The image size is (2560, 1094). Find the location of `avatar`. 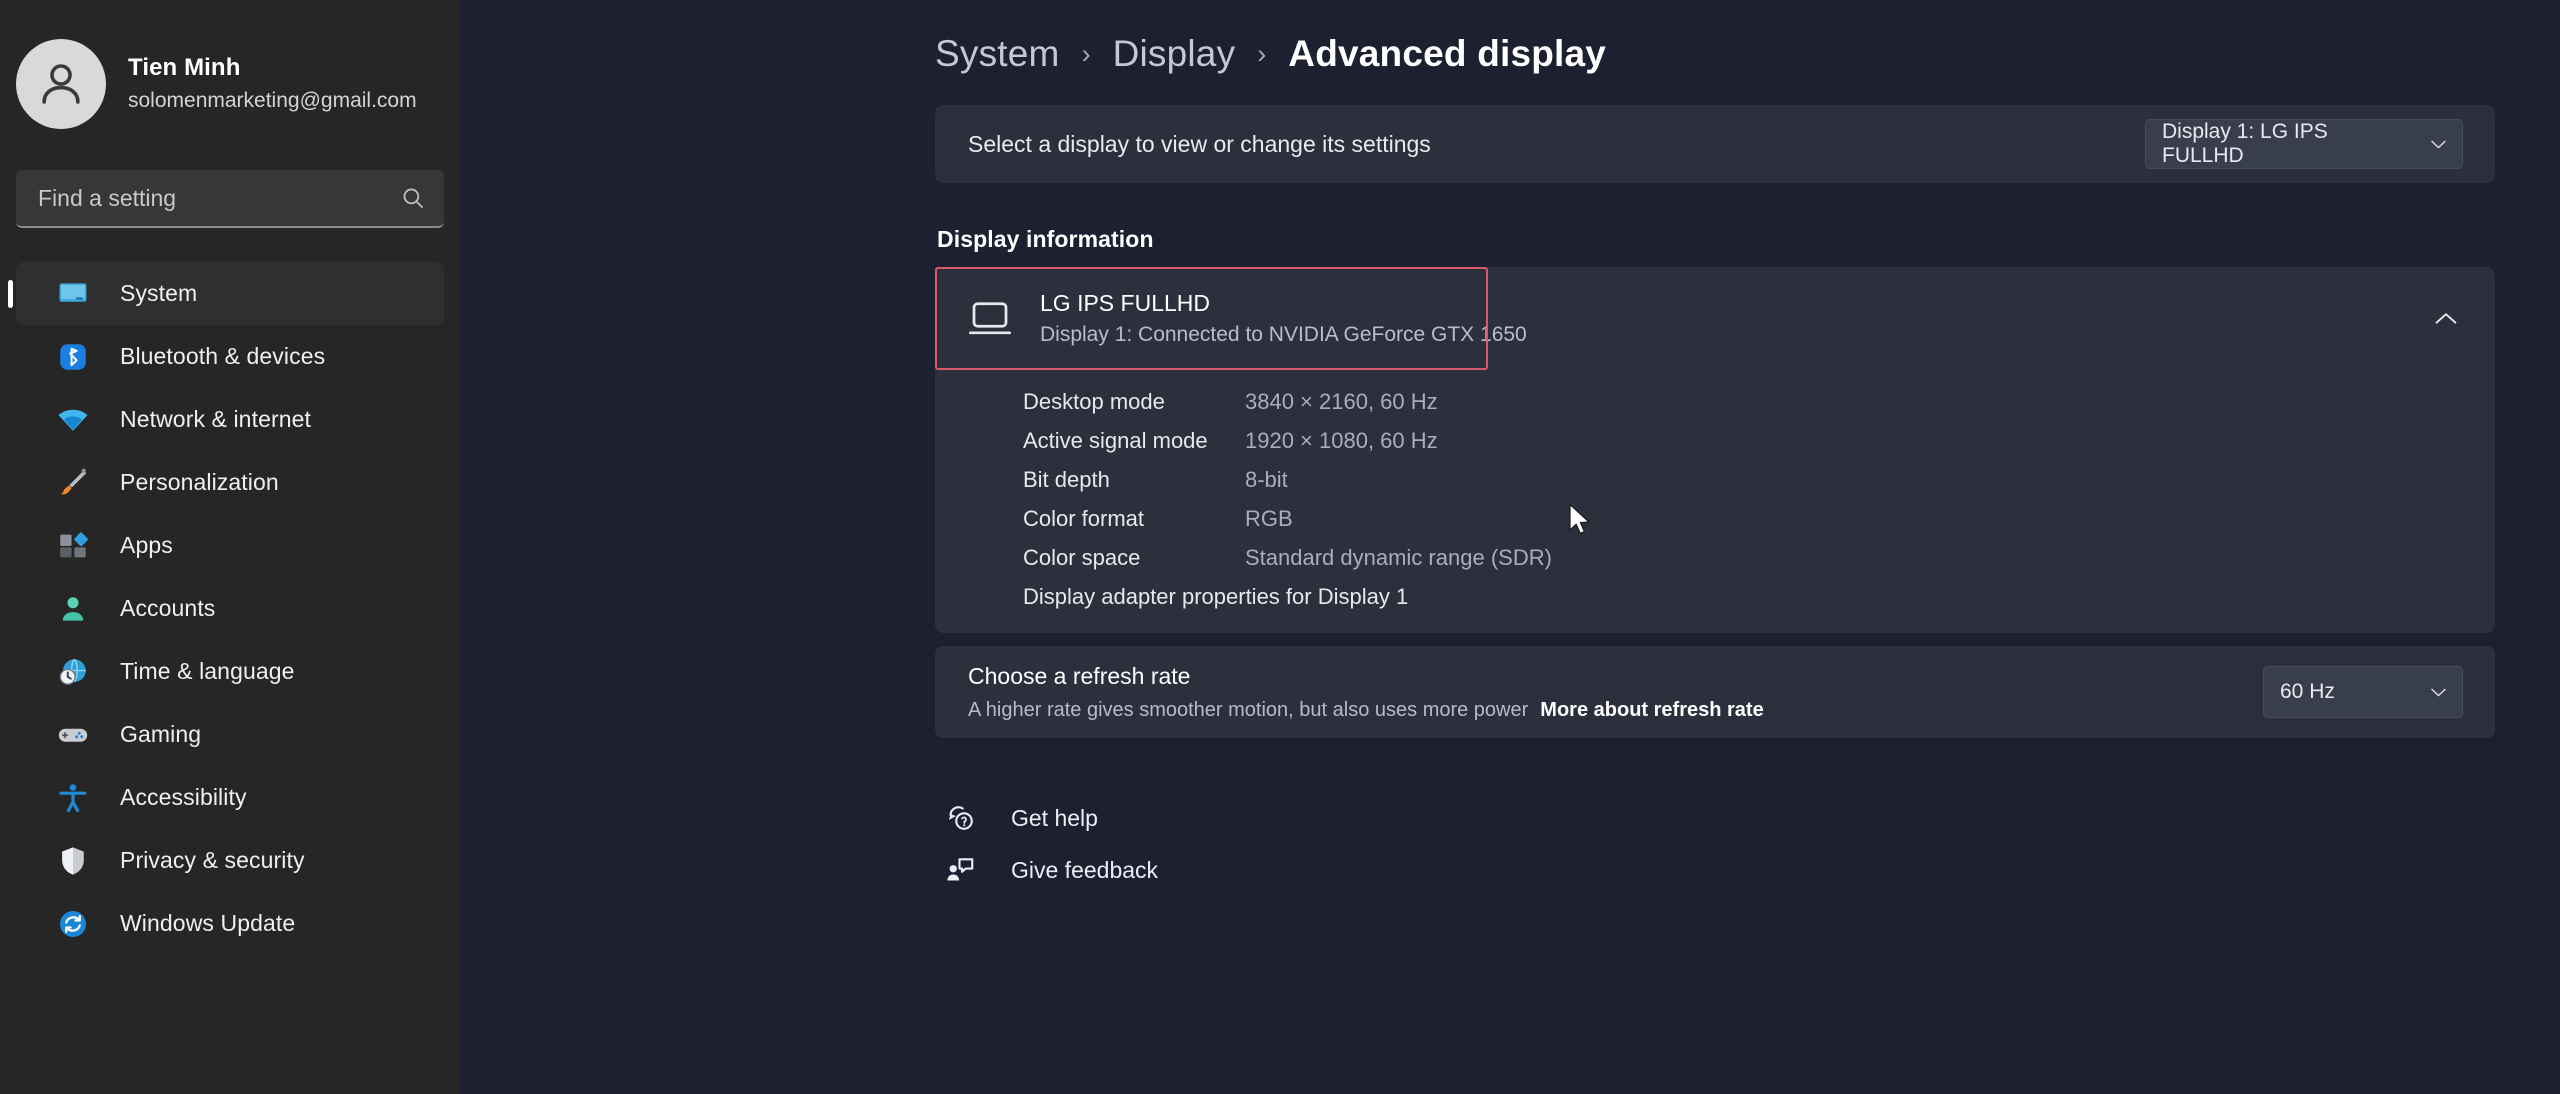

avatar is located at coordinates (61, 84).